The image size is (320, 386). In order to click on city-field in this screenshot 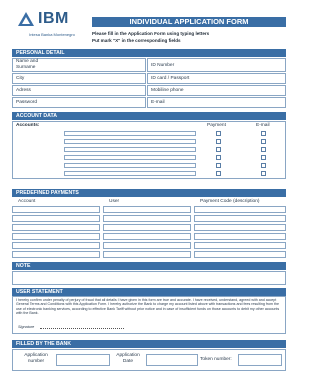, I will do `click(79, 78)`.